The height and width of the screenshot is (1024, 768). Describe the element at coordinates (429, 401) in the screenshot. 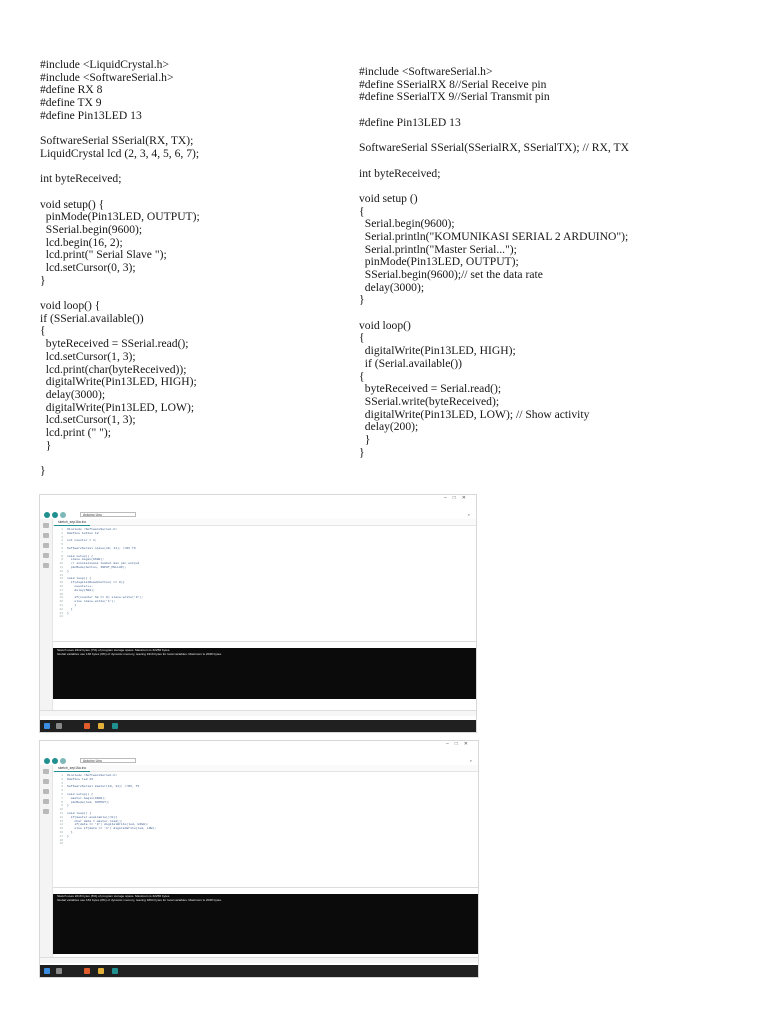

I see `code-line: SSerial.write(byteReceived);` at that location.